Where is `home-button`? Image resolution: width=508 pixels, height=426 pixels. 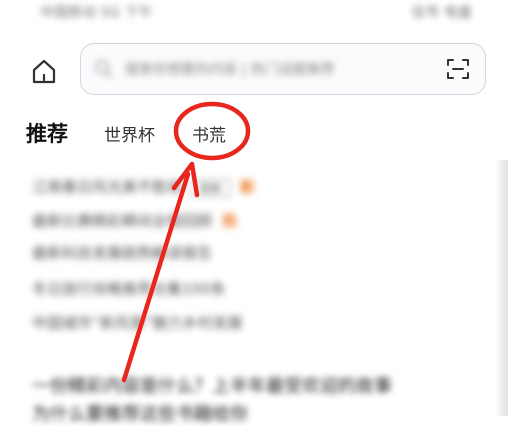
home-button is located at coordinates (44, 71).